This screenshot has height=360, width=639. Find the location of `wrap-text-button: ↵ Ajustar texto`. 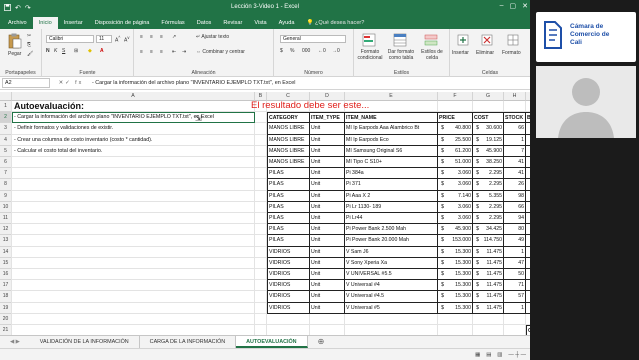

wrap-text-button: ↵ Ajustar texto is located at coordinates (212, 37).